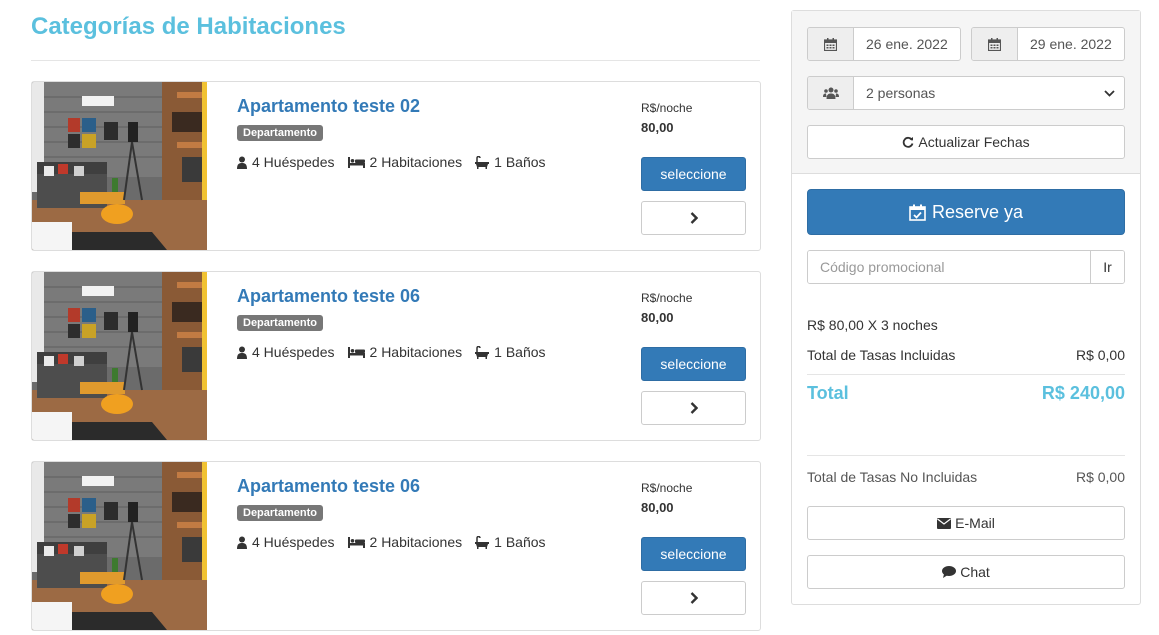 Image resolution: width=1159 pixels, height=635 pixels. Describe the element at coordinates (975, 523) in the screenshot. I see `email-label: E-Mail` at that location.